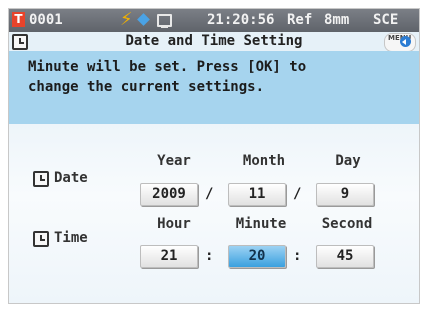 This screenshot has height=310, width=426. I want to click on hour-field: 21, so click(169, 256).